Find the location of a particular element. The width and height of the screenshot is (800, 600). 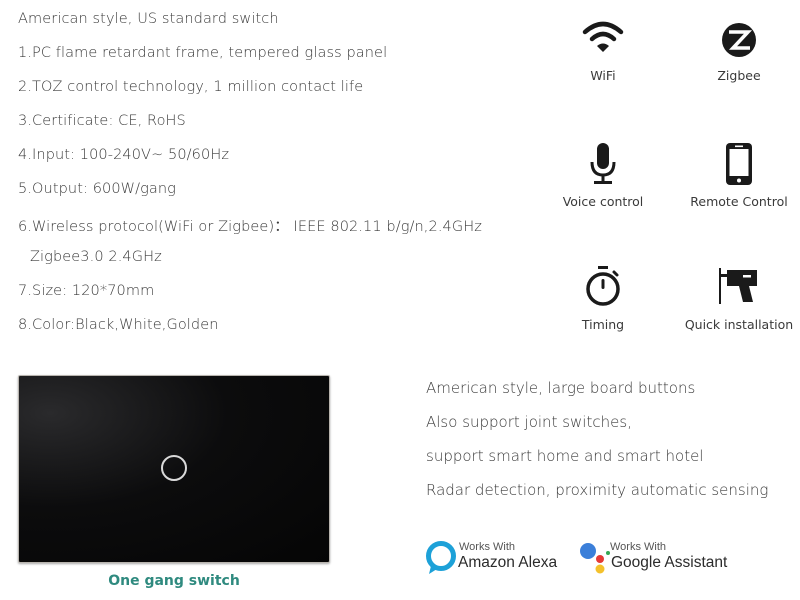

spec-item: 3.Certificate: CE, RoHS is located at coordinates (102, 121).